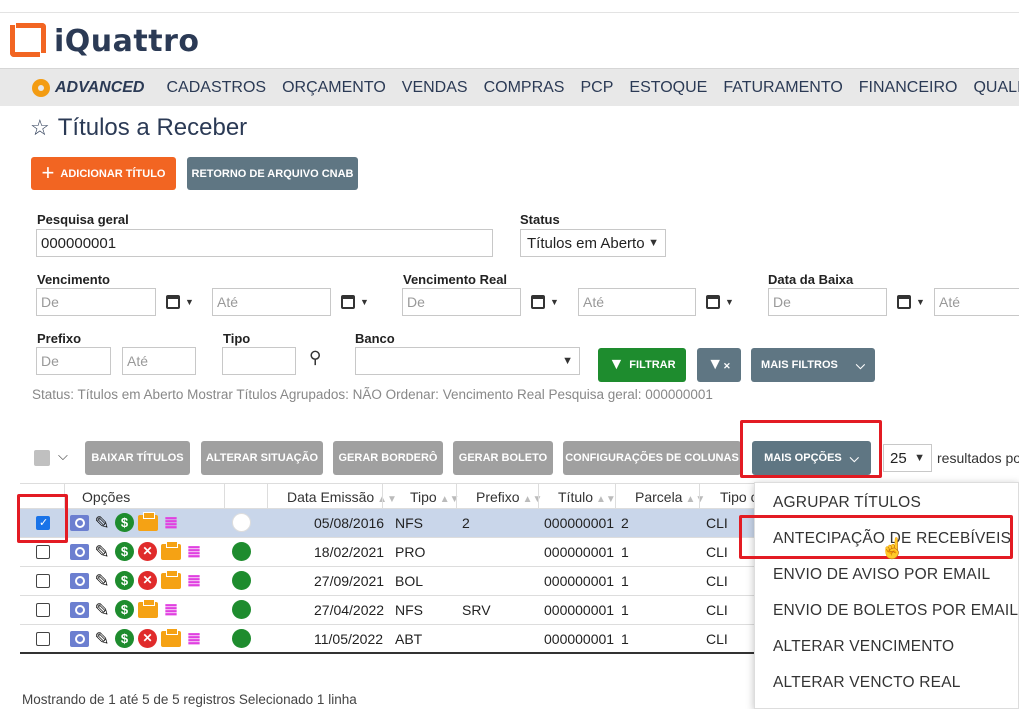 The width and height of the screenshot is (1019, 709). What do you see at coordinates (388, 458) in the screenshot?
I see `gerar-bordero-button: GERAR BORDERÔ` at bounding box center [388, 458].